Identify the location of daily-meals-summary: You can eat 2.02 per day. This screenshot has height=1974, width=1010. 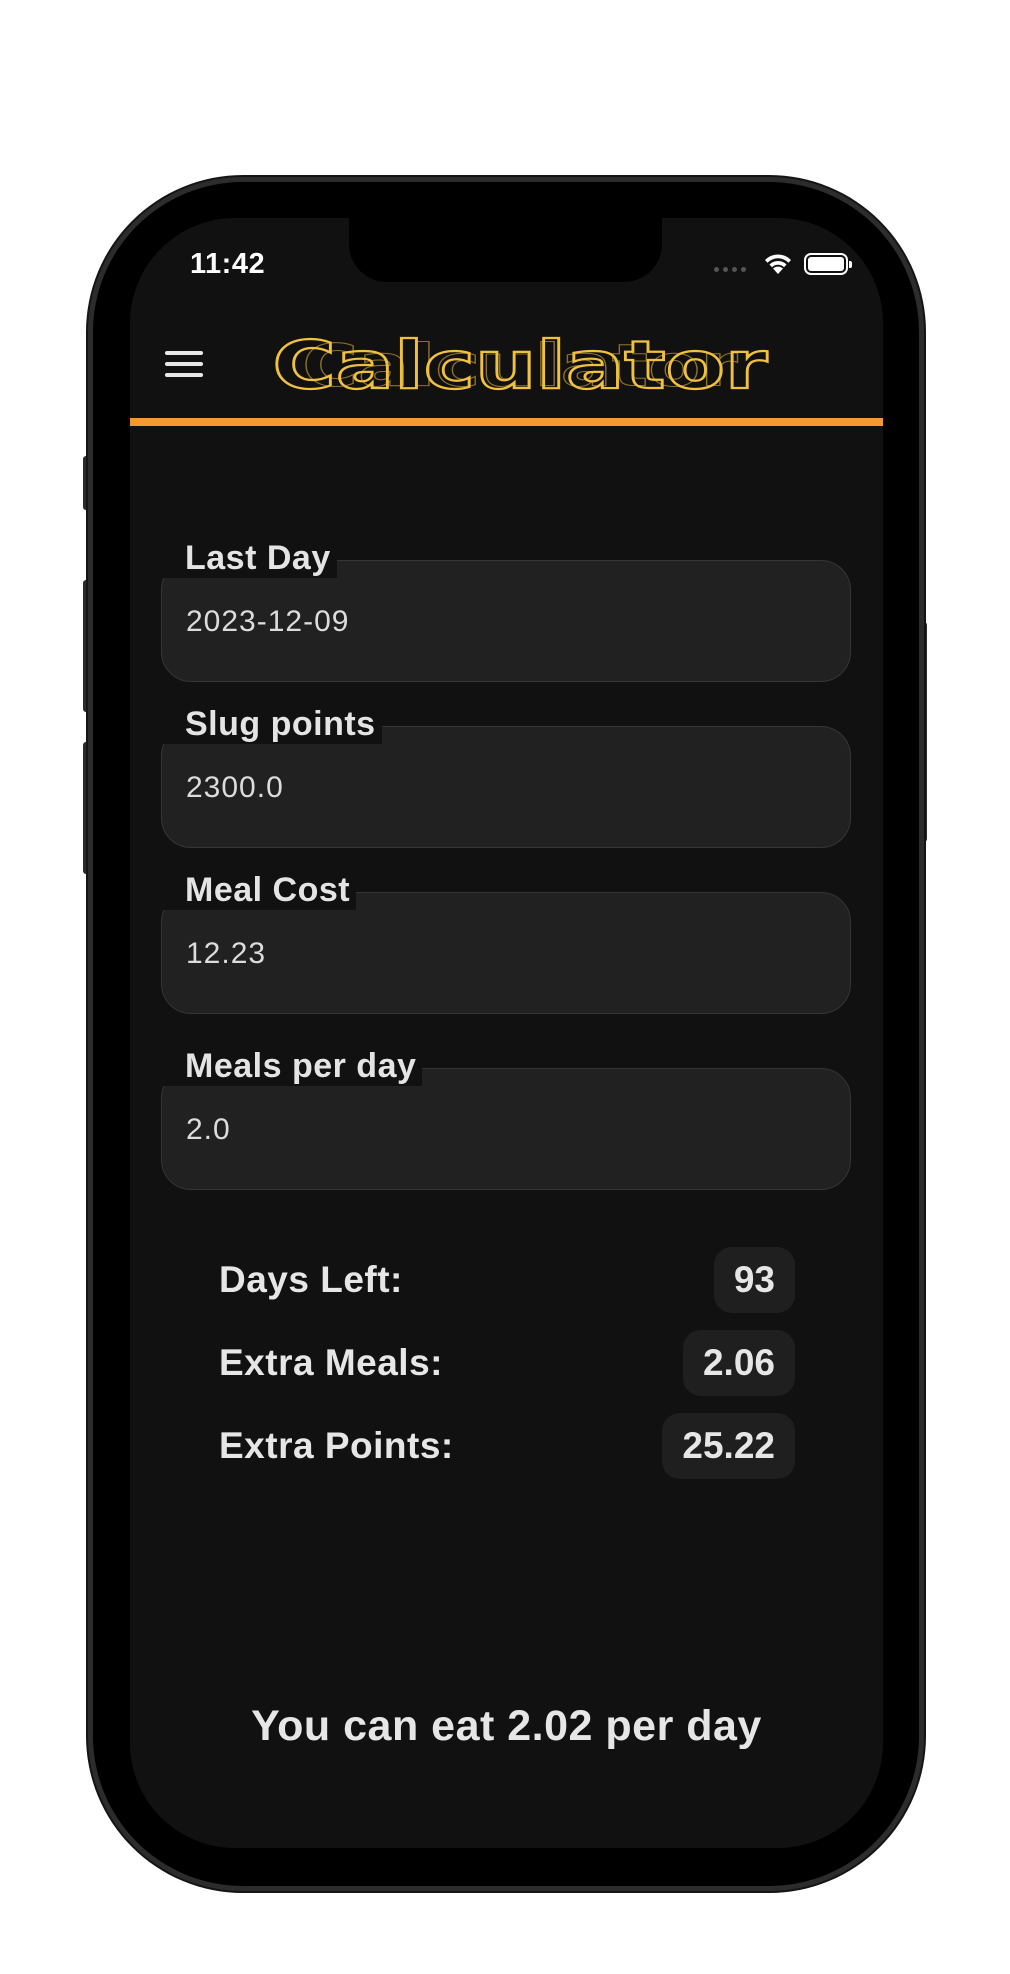
(506, 1726).